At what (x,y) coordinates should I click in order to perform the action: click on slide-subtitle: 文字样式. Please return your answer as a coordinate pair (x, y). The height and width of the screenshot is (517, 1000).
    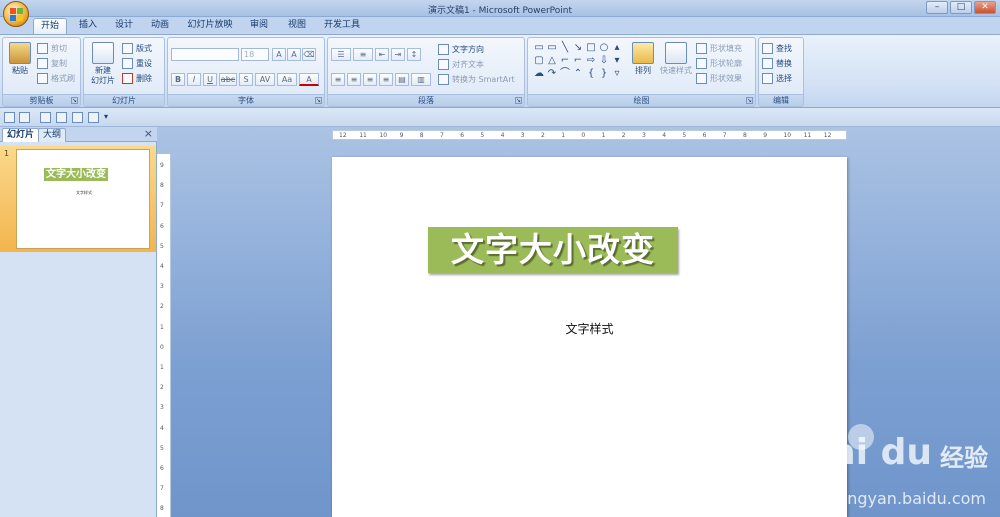
    Looking at the image, I should click on (589, 328).